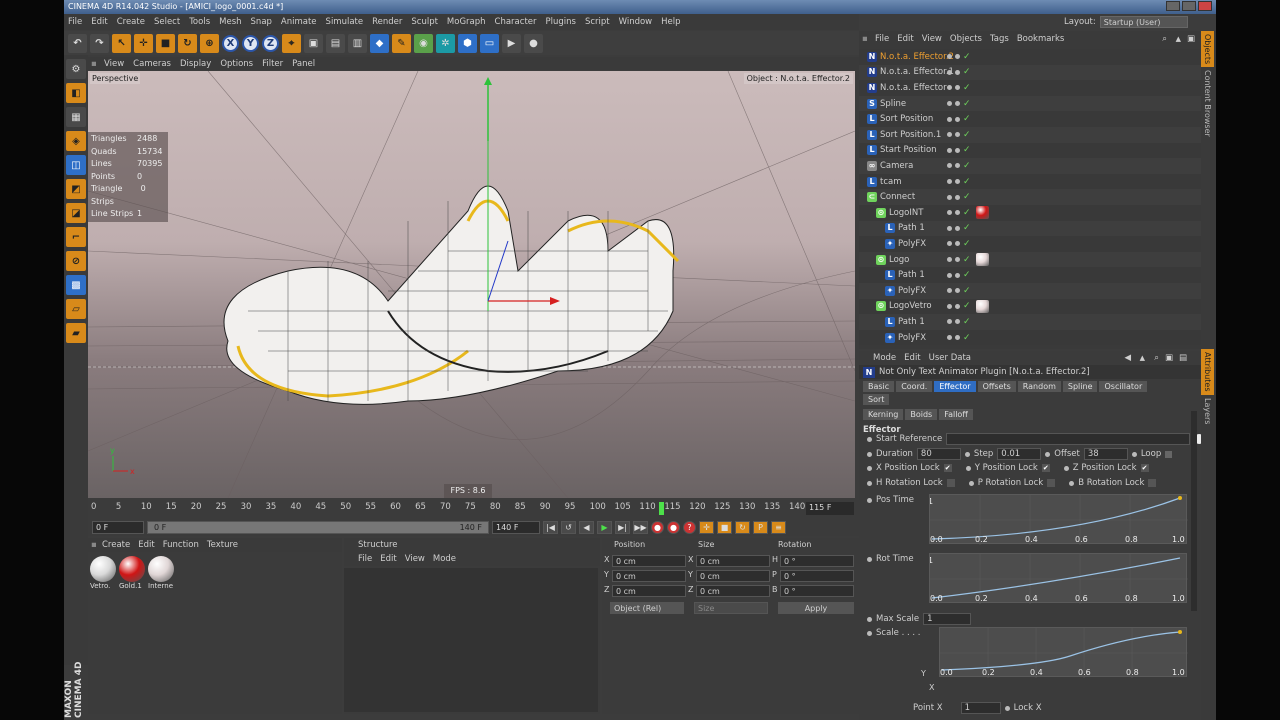  What do you see at coordinates (1152, 483) in the screenshot?
I see `lock-checkbox` at bounding box center [1152, 483].